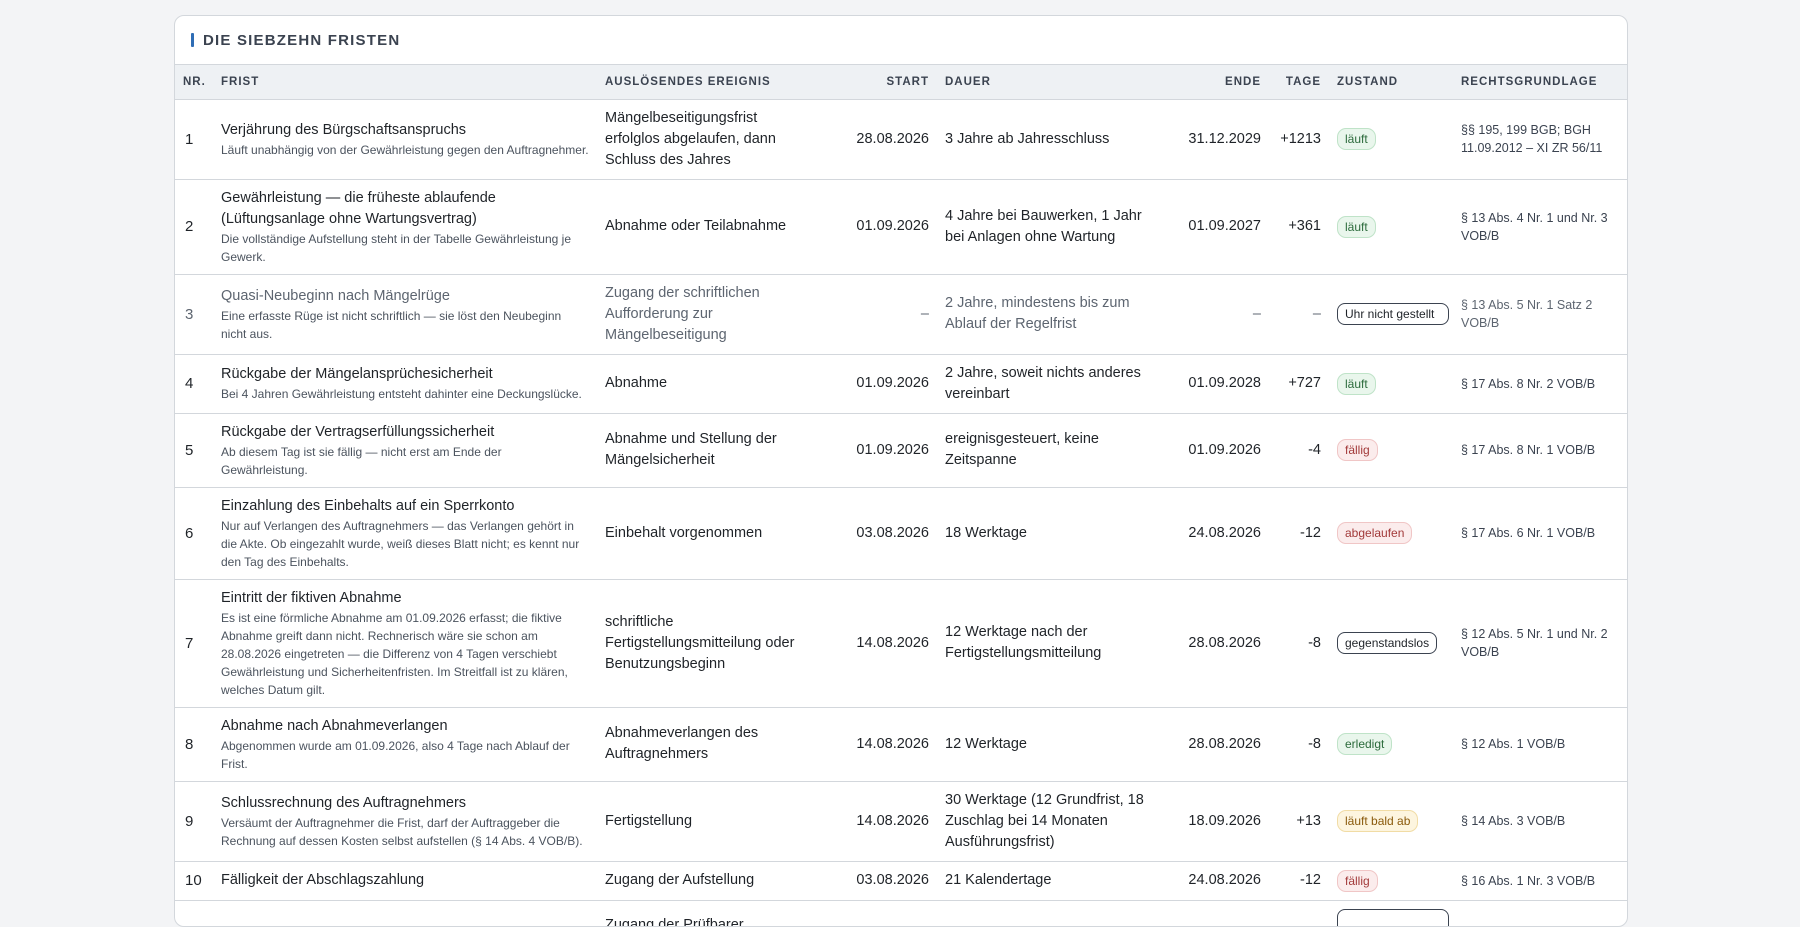 The height and width of the screenshot is (927, 1800). I want to click on trigger-event: Abnahme, so click(710, 383).